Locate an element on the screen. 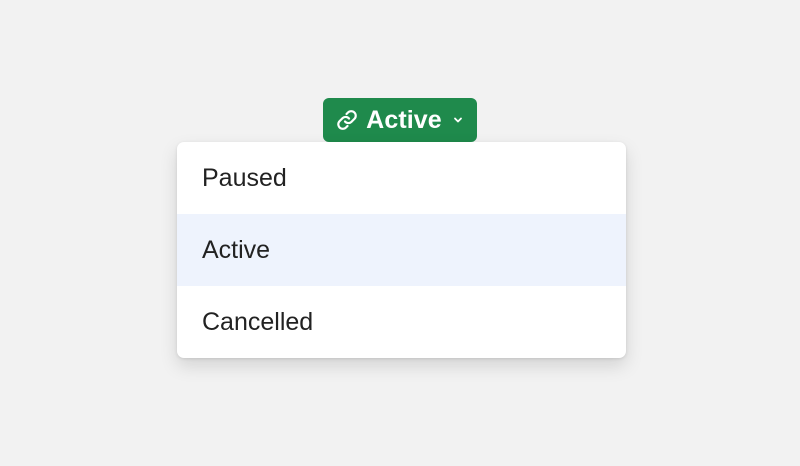 This screenshot has width=800, height=466. option-paused: Paused is located at coordinates (401, 178).